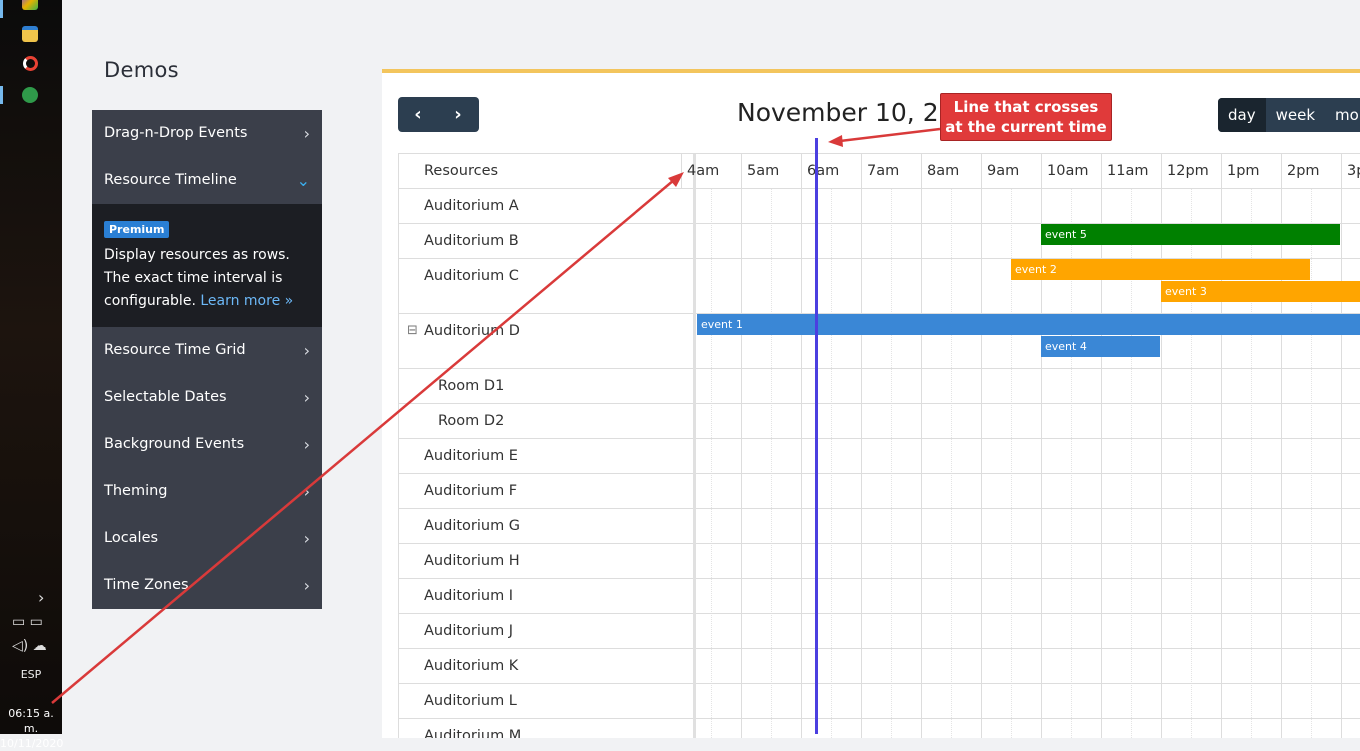 The height and width of the screenshot is (751, 1360). Describe the element at coordinates (890, 135) in the screenshot. I see `annotation-arrow-line` at that location.